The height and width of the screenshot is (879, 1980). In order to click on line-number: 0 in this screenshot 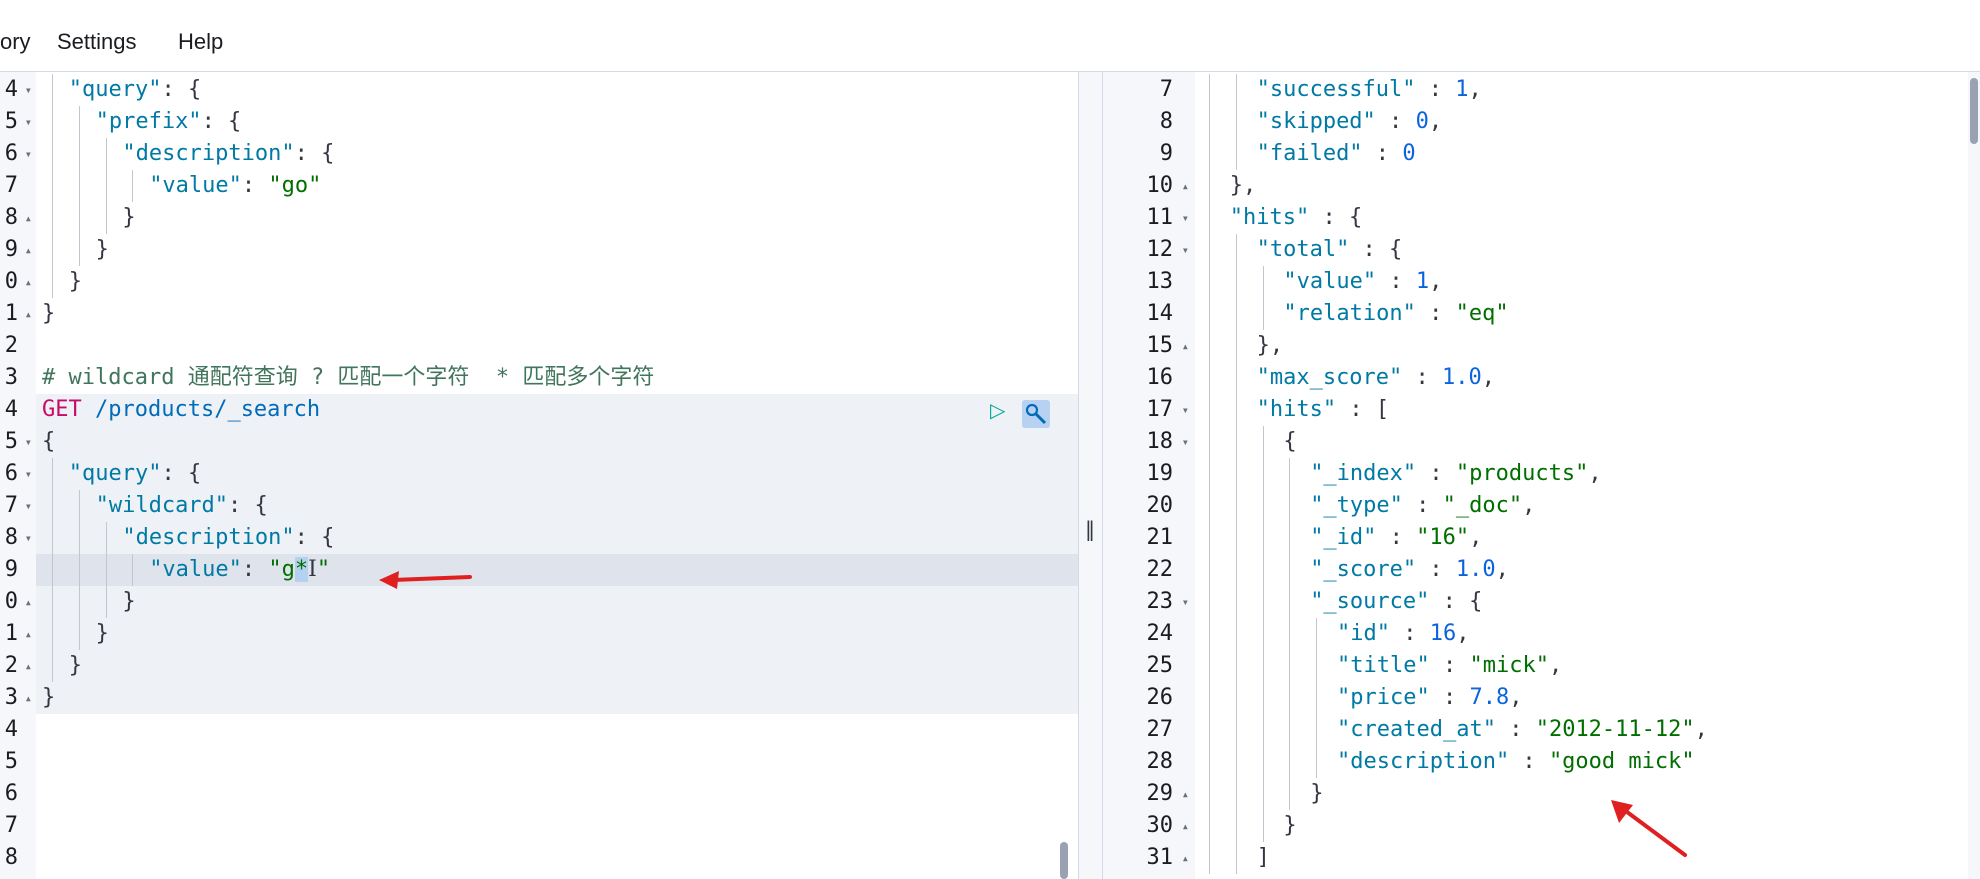, I will do `click(11, 601)`.